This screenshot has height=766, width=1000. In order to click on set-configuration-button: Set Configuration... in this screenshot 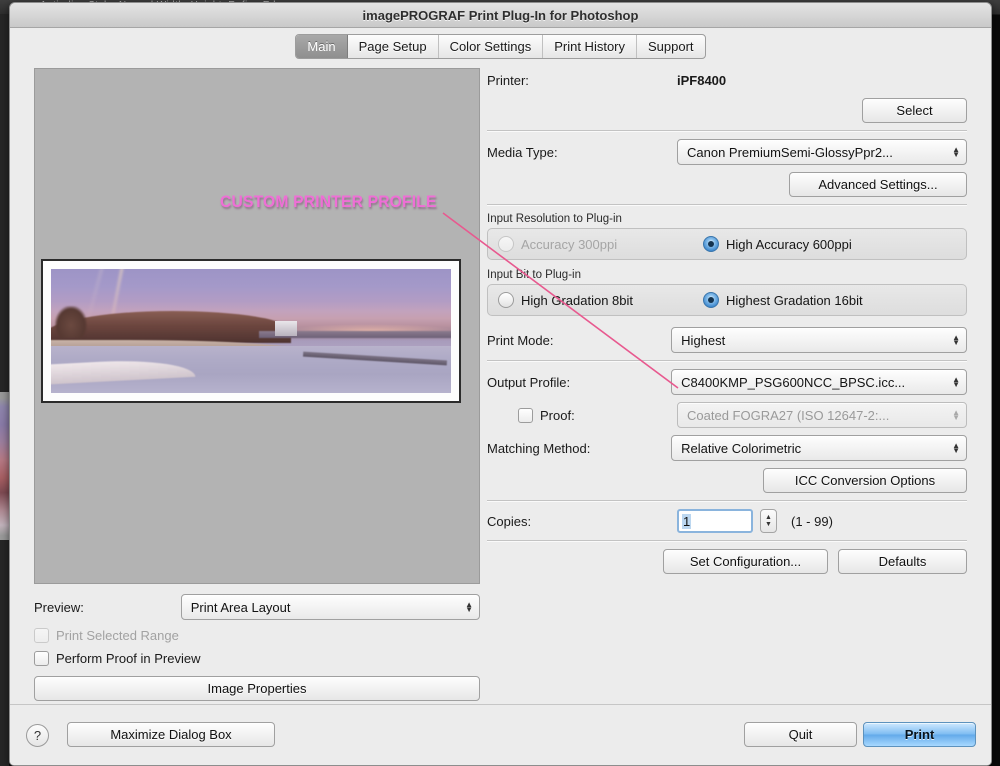, I will do `click(745, 561)`.